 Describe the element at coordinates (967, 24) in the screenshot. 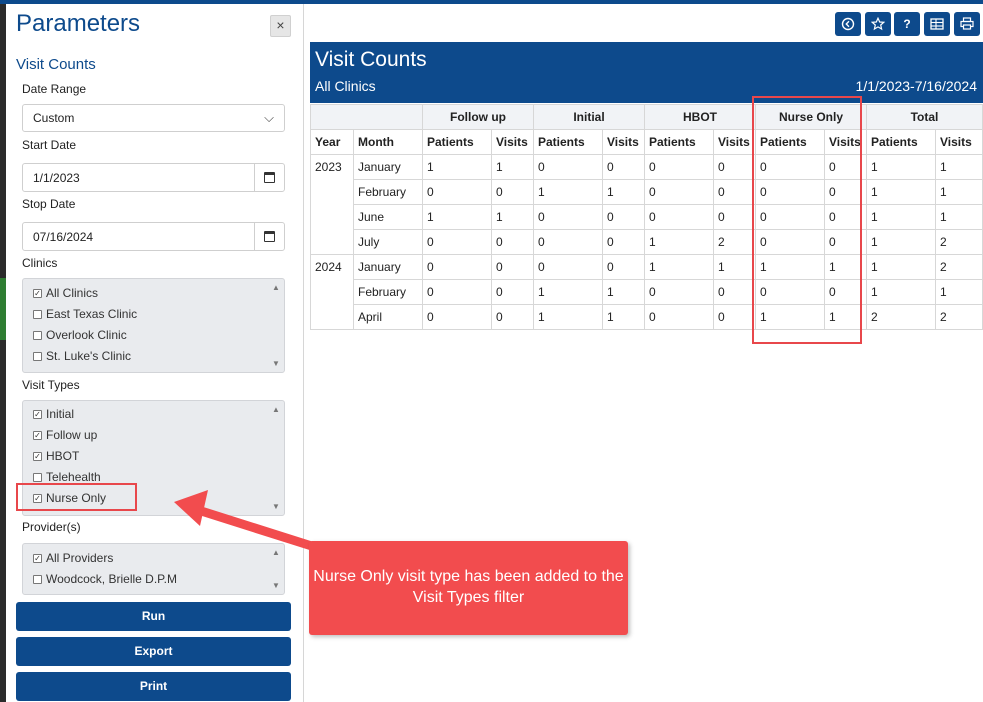

I see `print-icon` at that location.